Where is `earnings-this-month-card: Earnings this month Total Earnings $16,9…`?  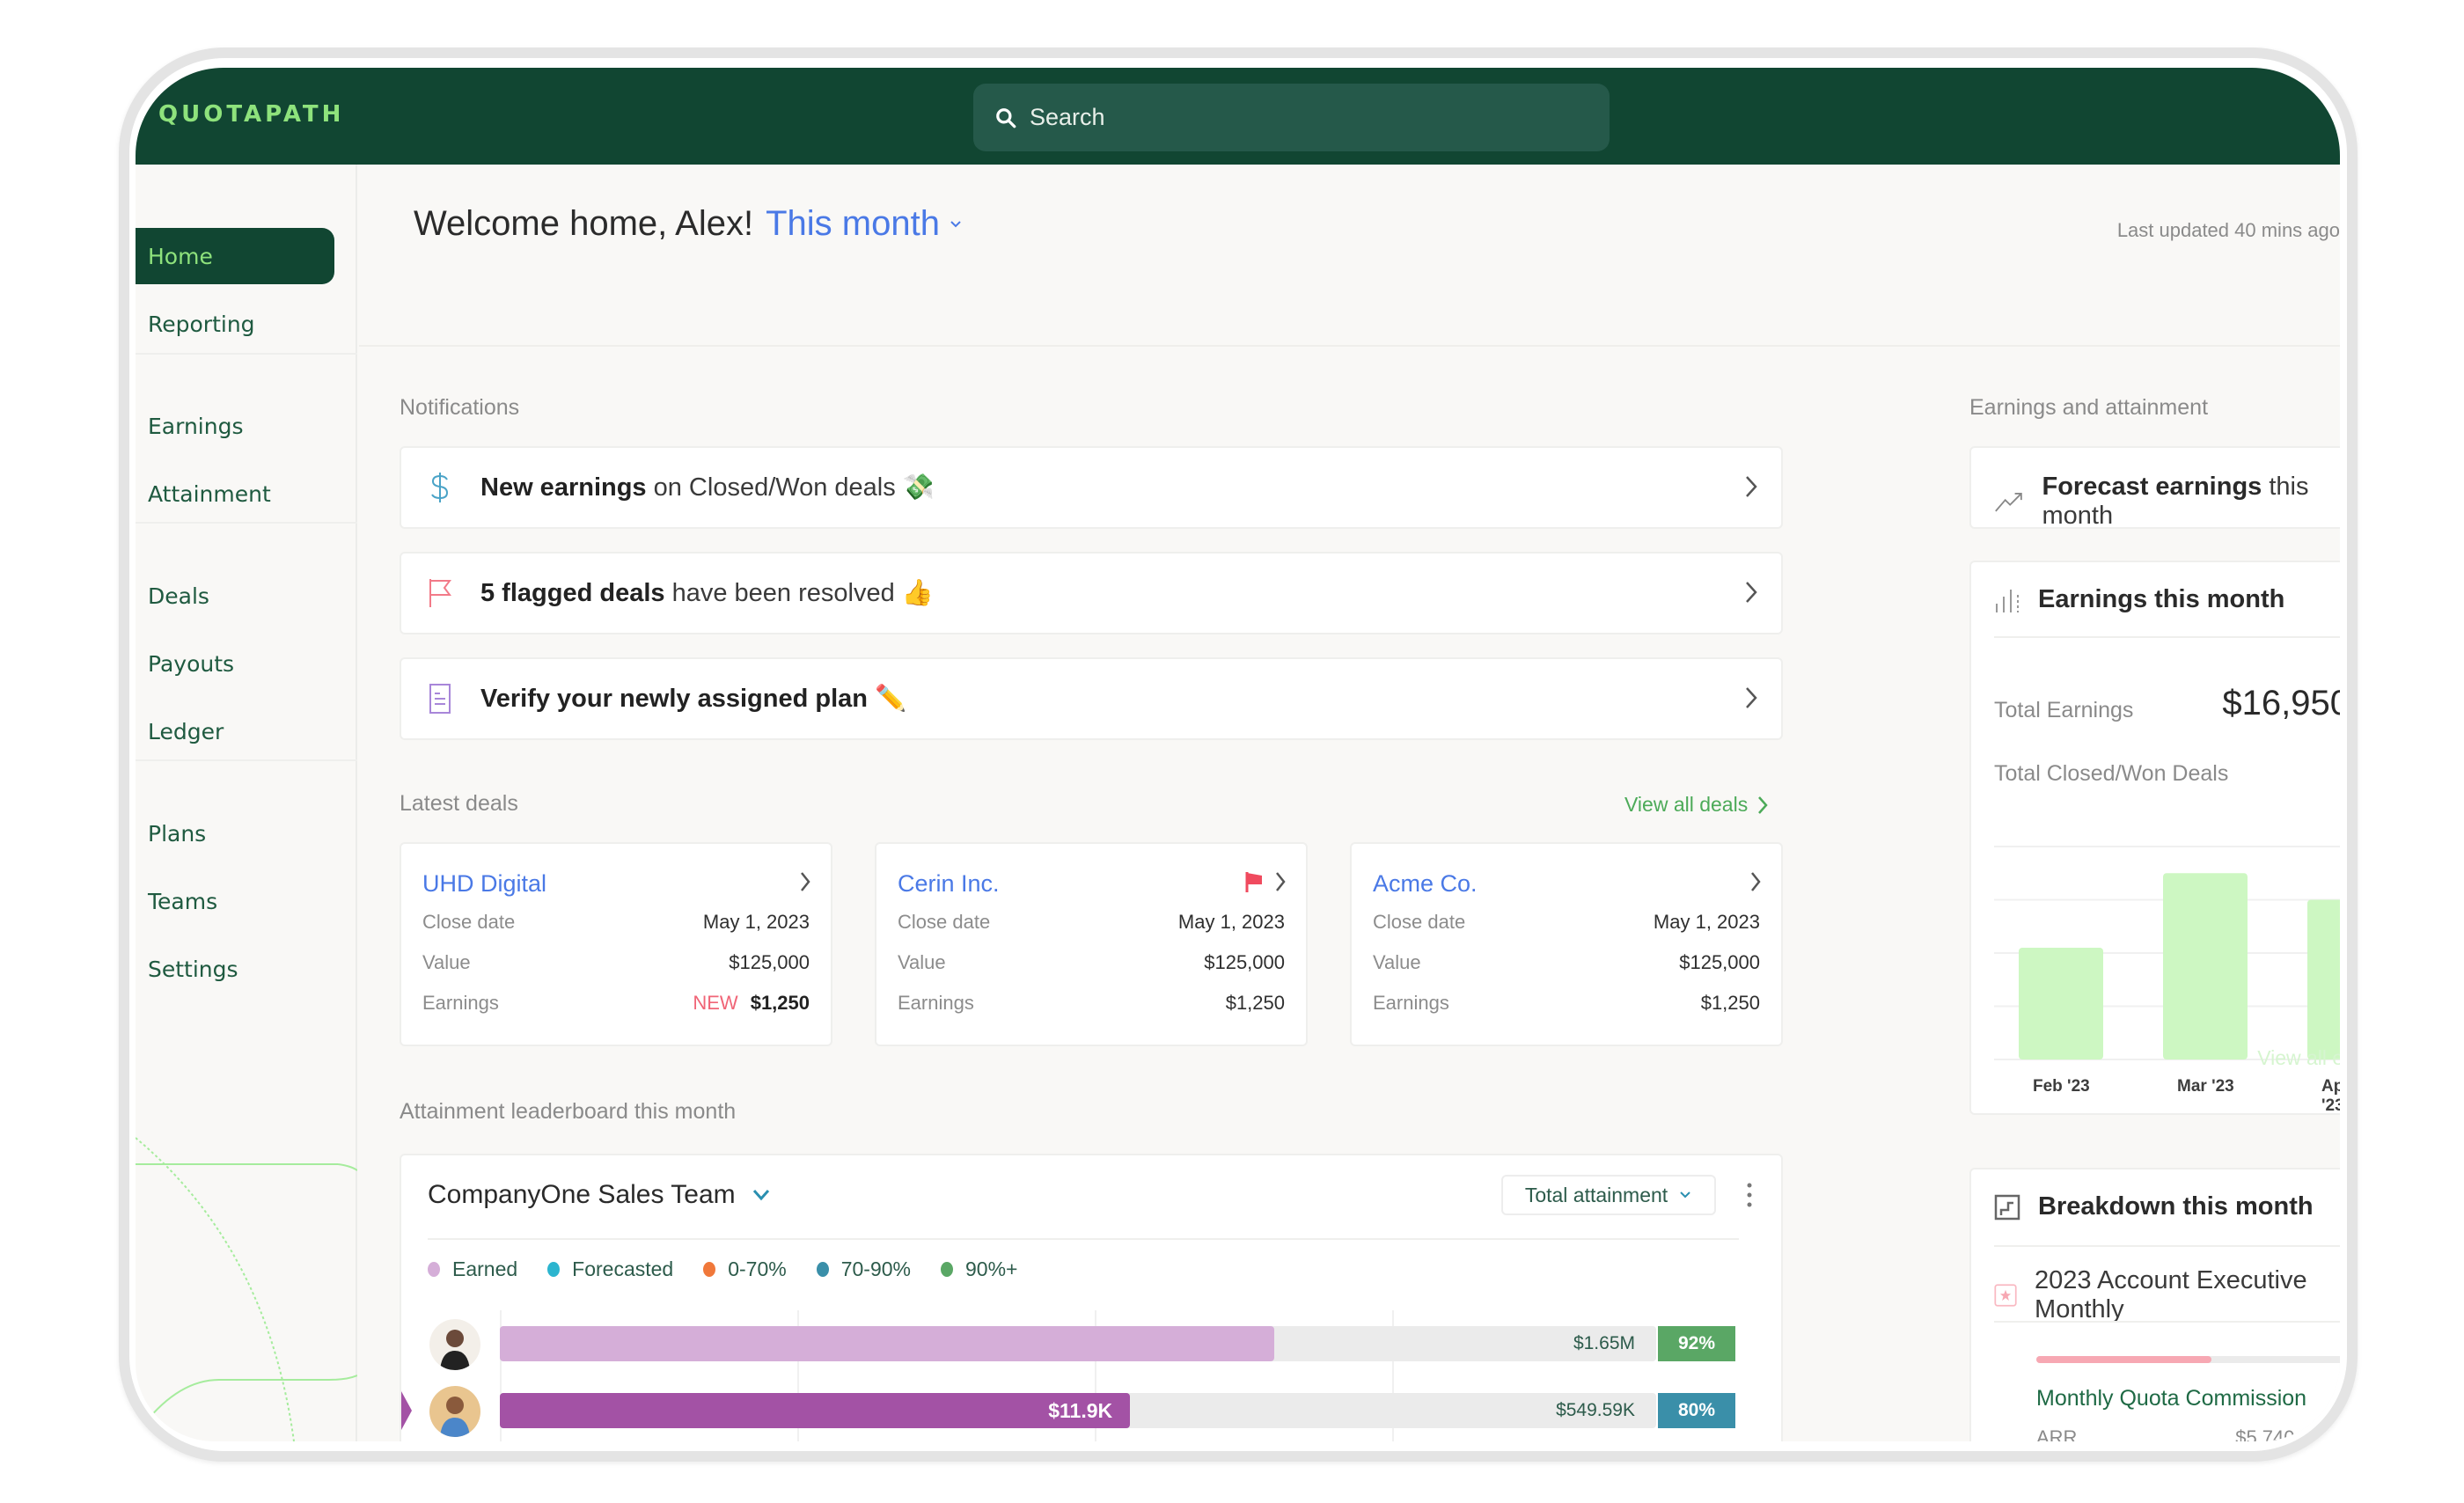
earnings-this-month-card: Earnings this month Total Earnings $16,9… is located at coordinates (2155, 838).